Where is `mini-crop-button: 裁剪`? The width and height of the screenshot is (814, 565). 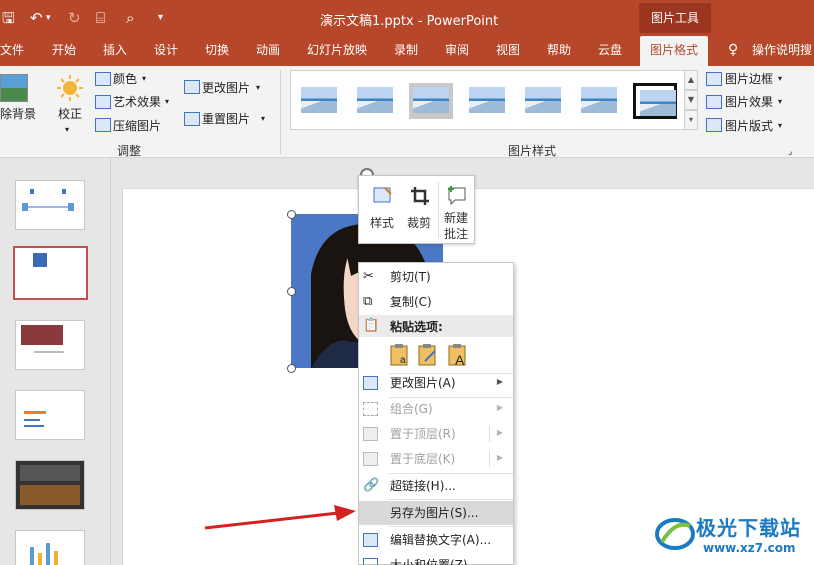 mini-crop-button: 裁剪 is located at coordinates (419, 211).